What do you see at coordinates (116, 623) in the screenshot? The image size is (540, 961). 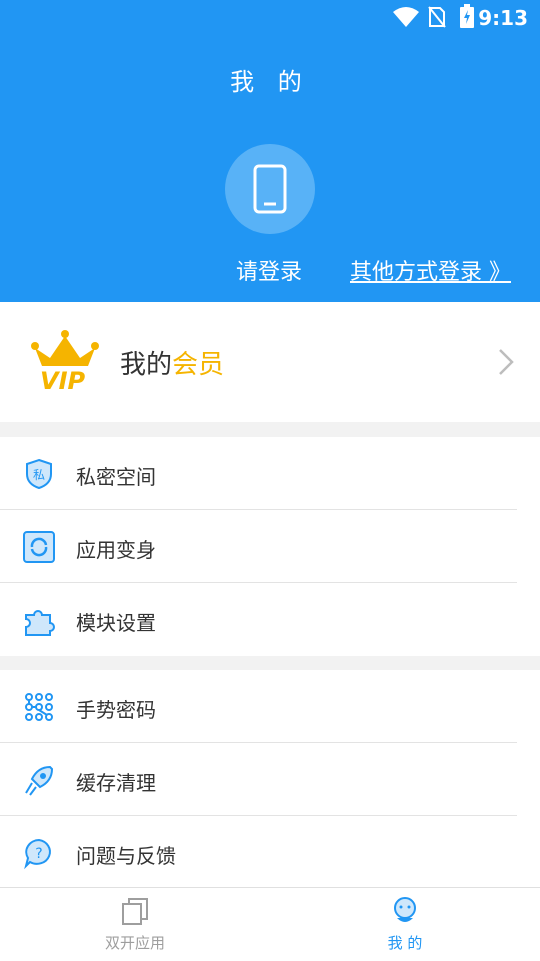 I see `menu-item-label: 模块设置` at bounding box center [116, 623].